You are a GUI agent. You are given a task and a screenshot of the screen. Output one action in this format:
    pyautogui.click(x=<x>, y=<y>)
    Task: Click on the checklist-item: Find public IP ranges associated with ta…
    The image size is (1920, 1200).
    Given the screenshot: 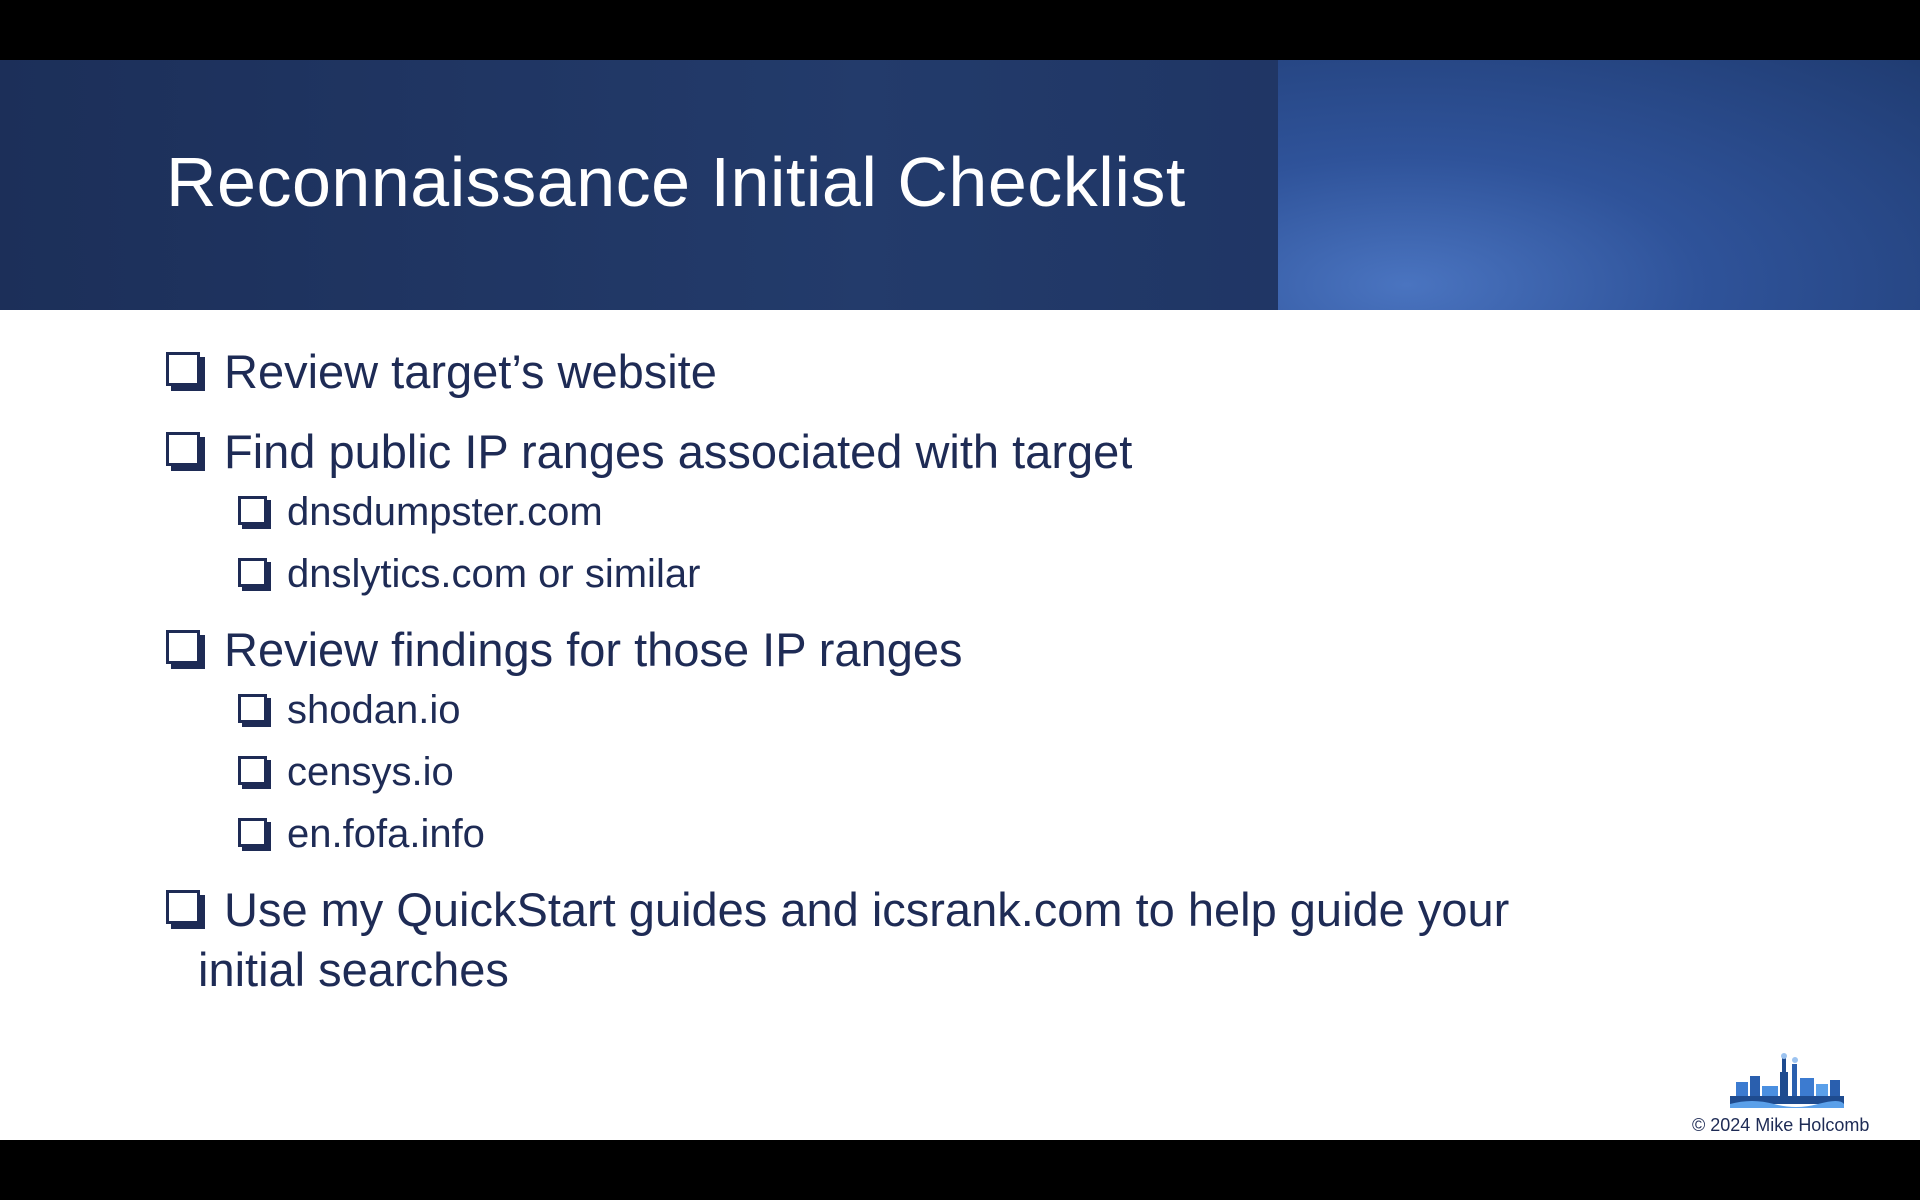 What is the action you would take?
    pyautogui.click(x=946, y=452)
    